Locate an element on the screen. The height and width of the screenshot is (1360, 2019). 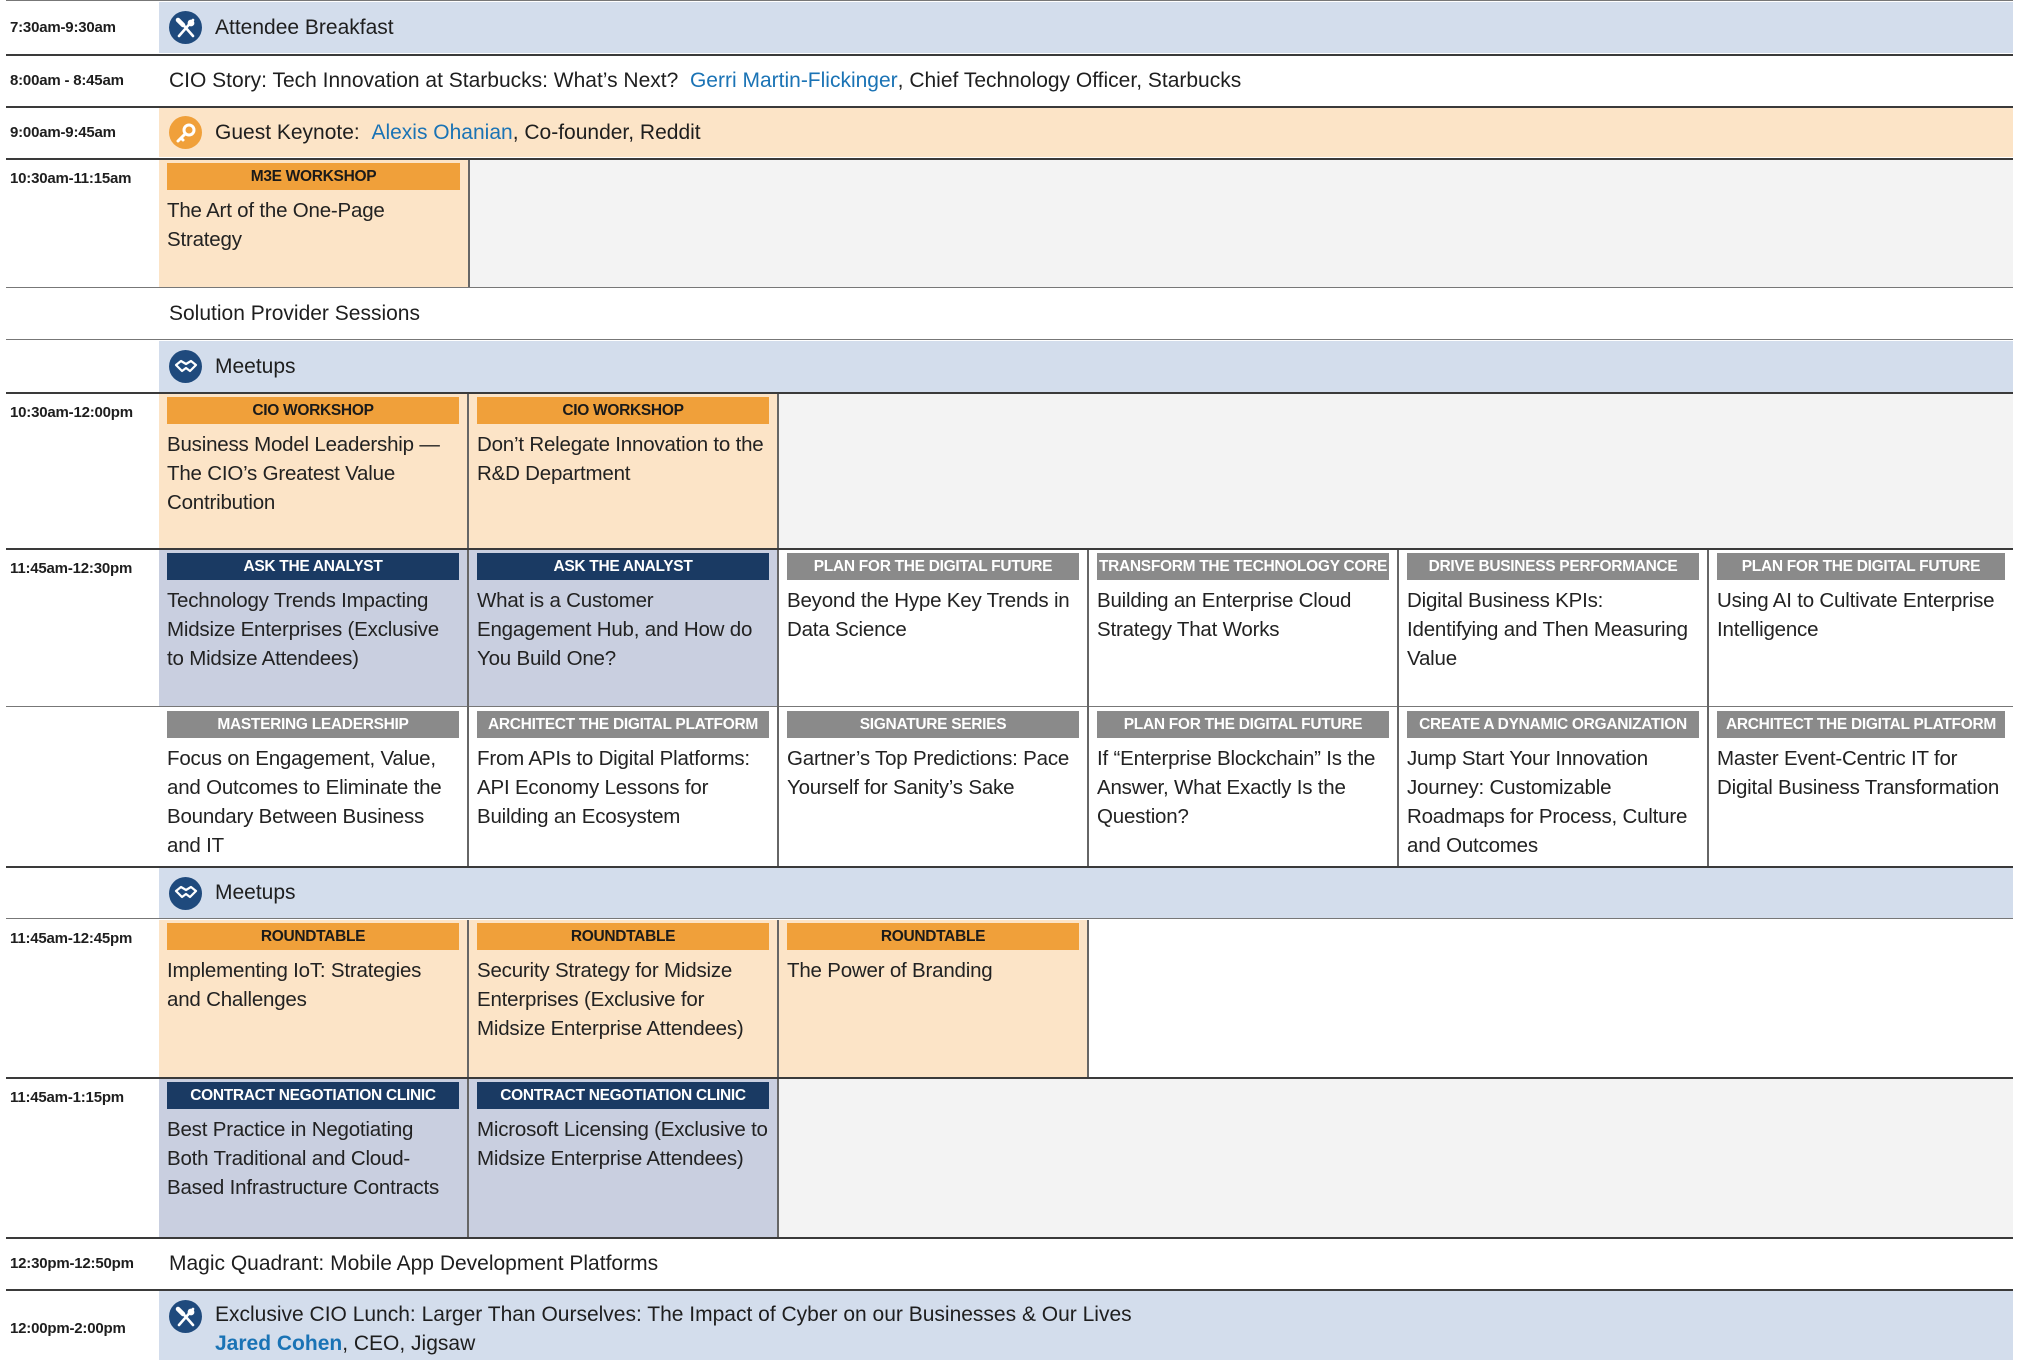
track-label: SIGNATURE SERIES is located at coordinates (933, 724).